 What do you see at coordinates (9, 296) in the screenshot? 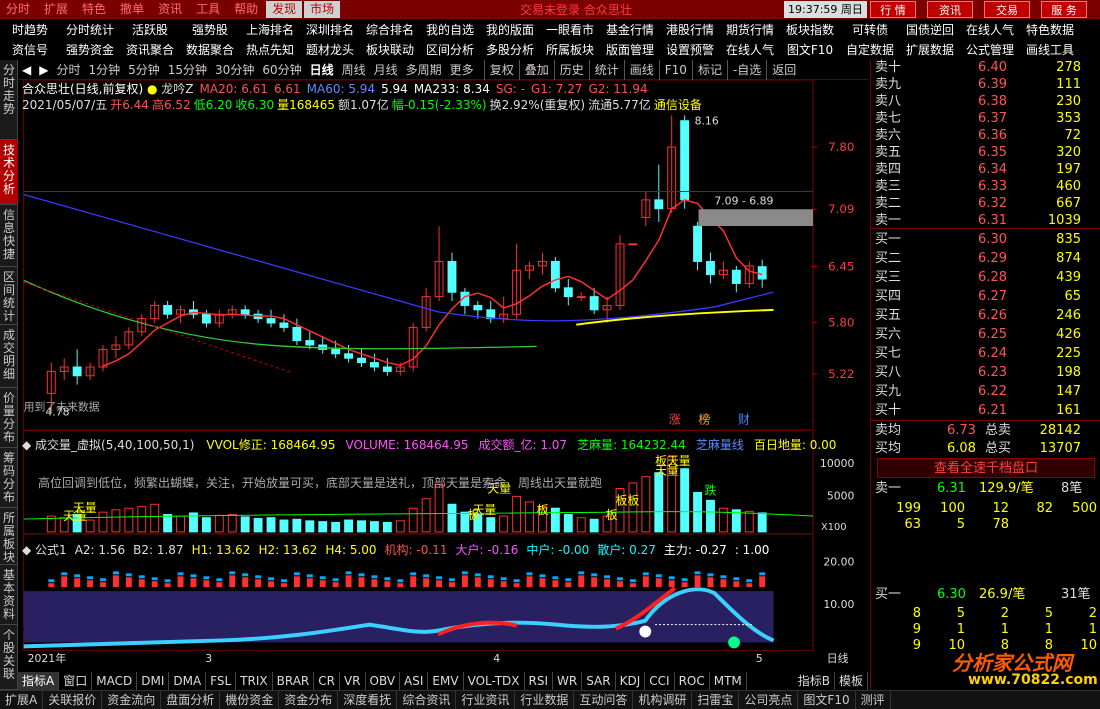
I see `left-nav-3: 区间统计` at bounding box center [9, 296].